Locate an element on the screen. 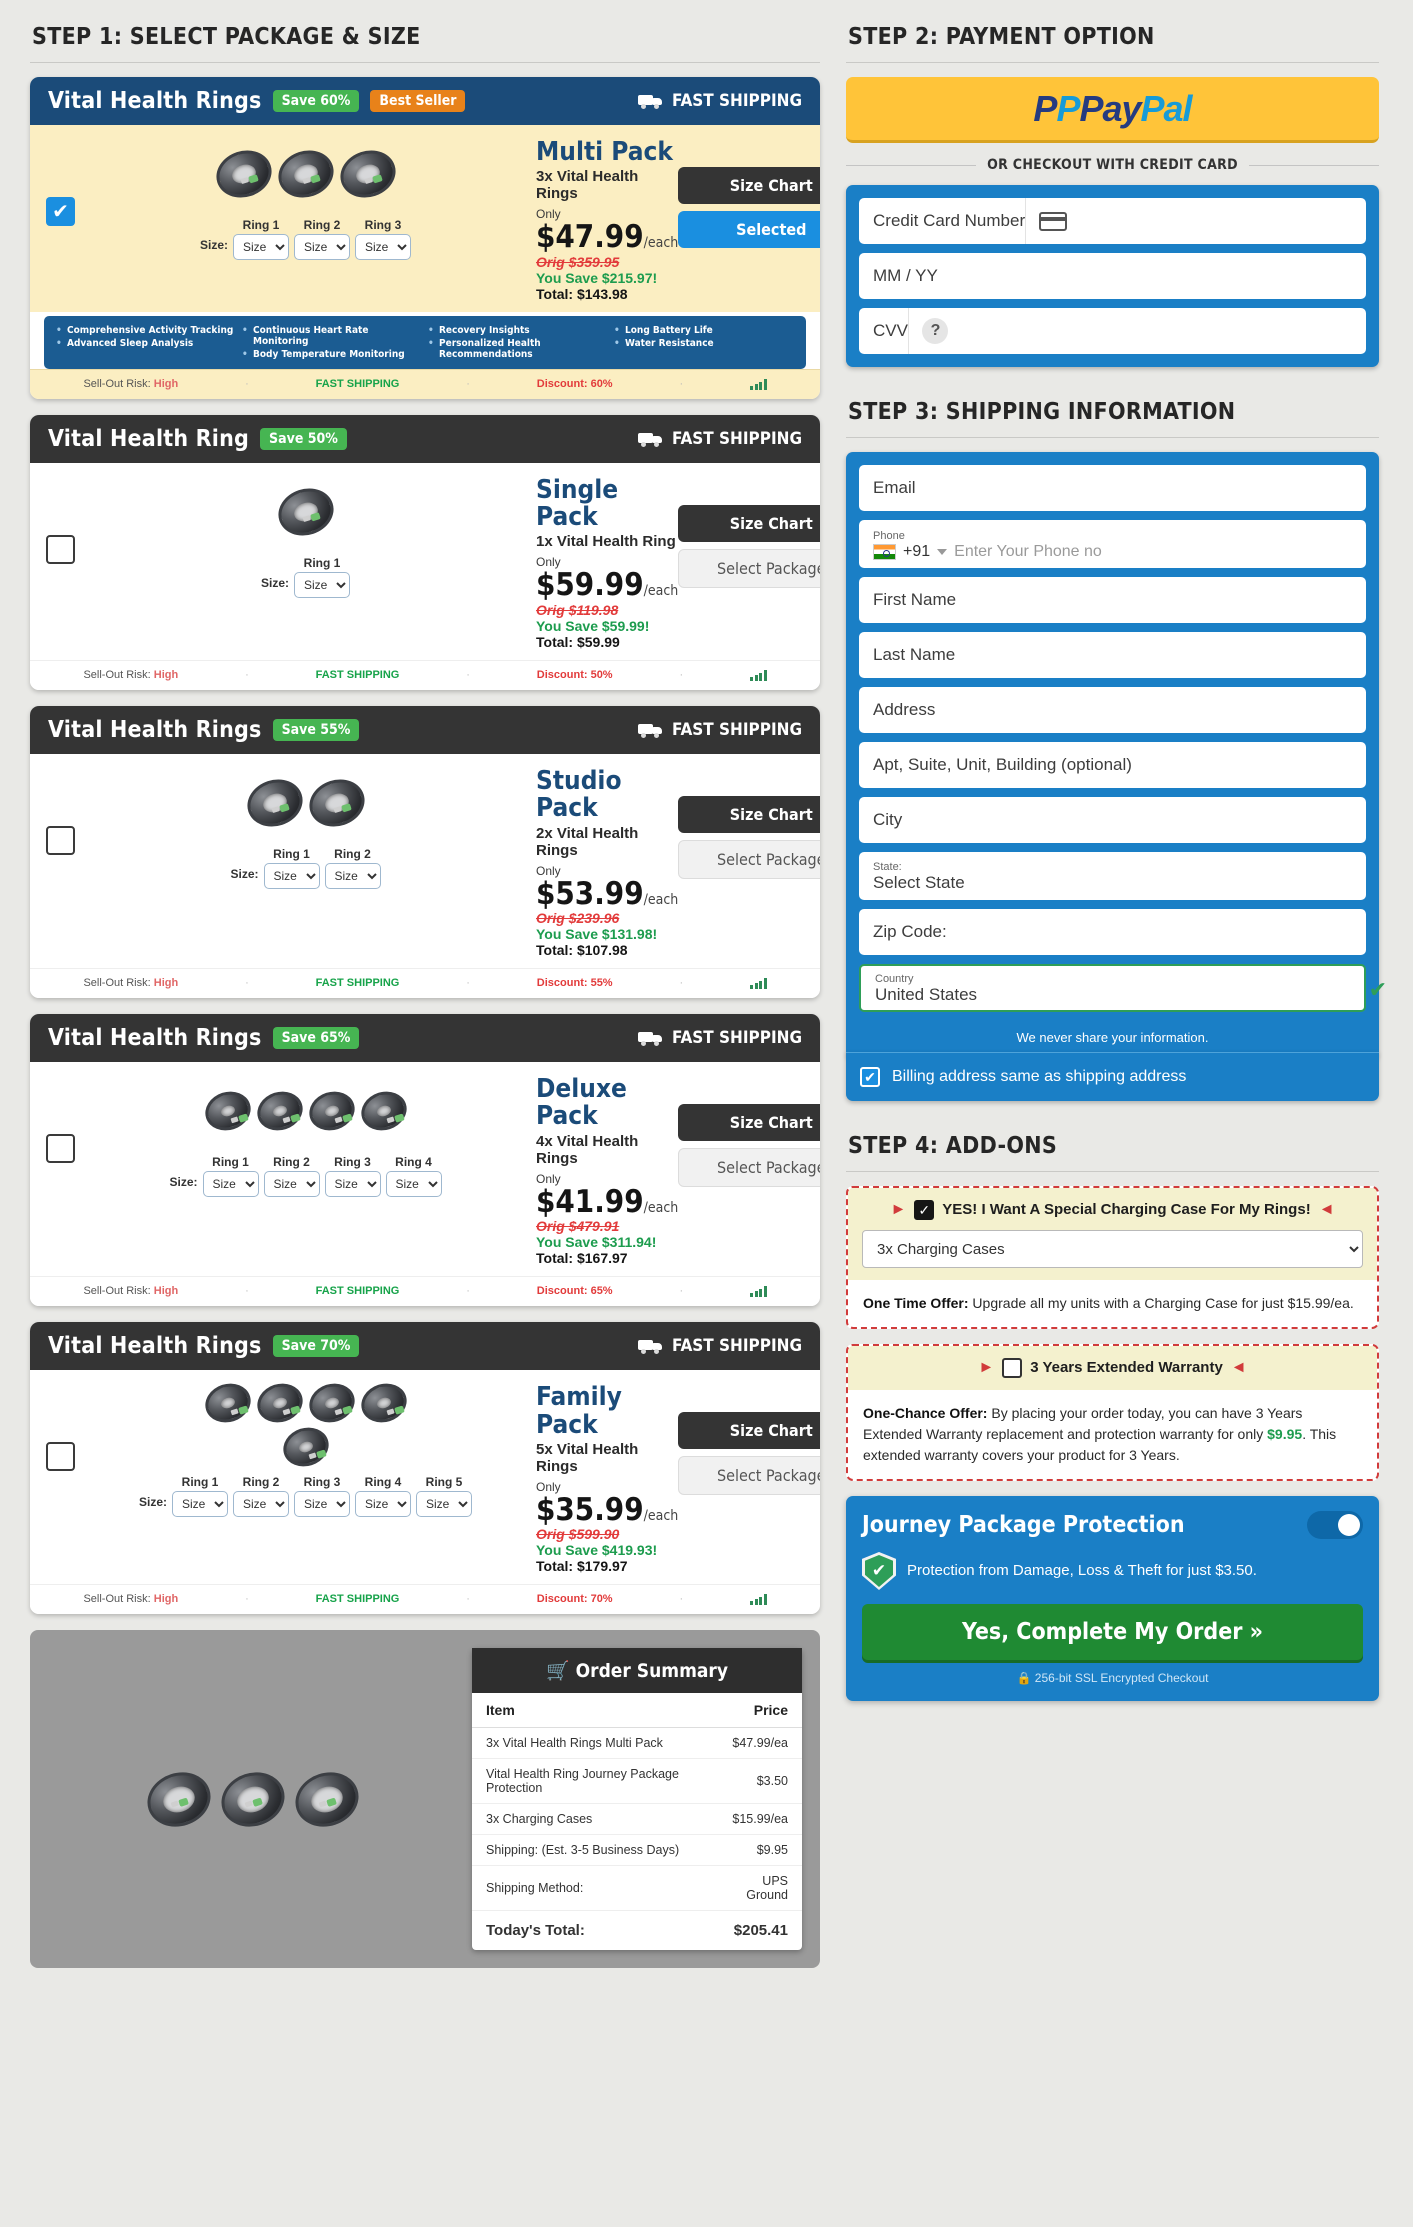 The image size is (1413, 2227). signal-bars-icon is located at coordinates (758, 384).